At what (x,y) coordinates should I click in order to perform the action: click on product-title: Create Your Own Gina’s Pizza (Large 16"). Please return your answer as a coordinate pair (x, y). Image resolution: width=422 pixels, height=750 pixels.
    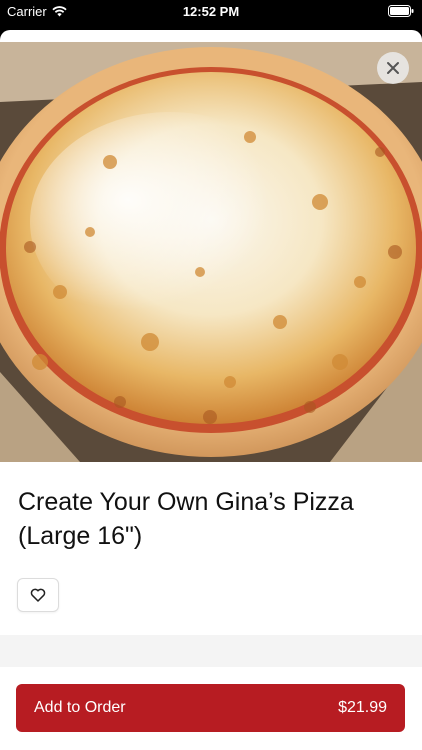
    Looking at the image, I should click on (186, 519).